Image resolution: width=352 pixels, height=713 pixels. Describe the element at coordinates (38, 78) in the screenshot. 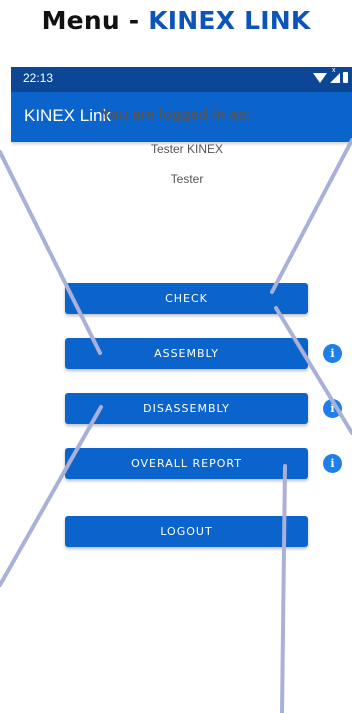

I see `status-time: 22:13` at that location.